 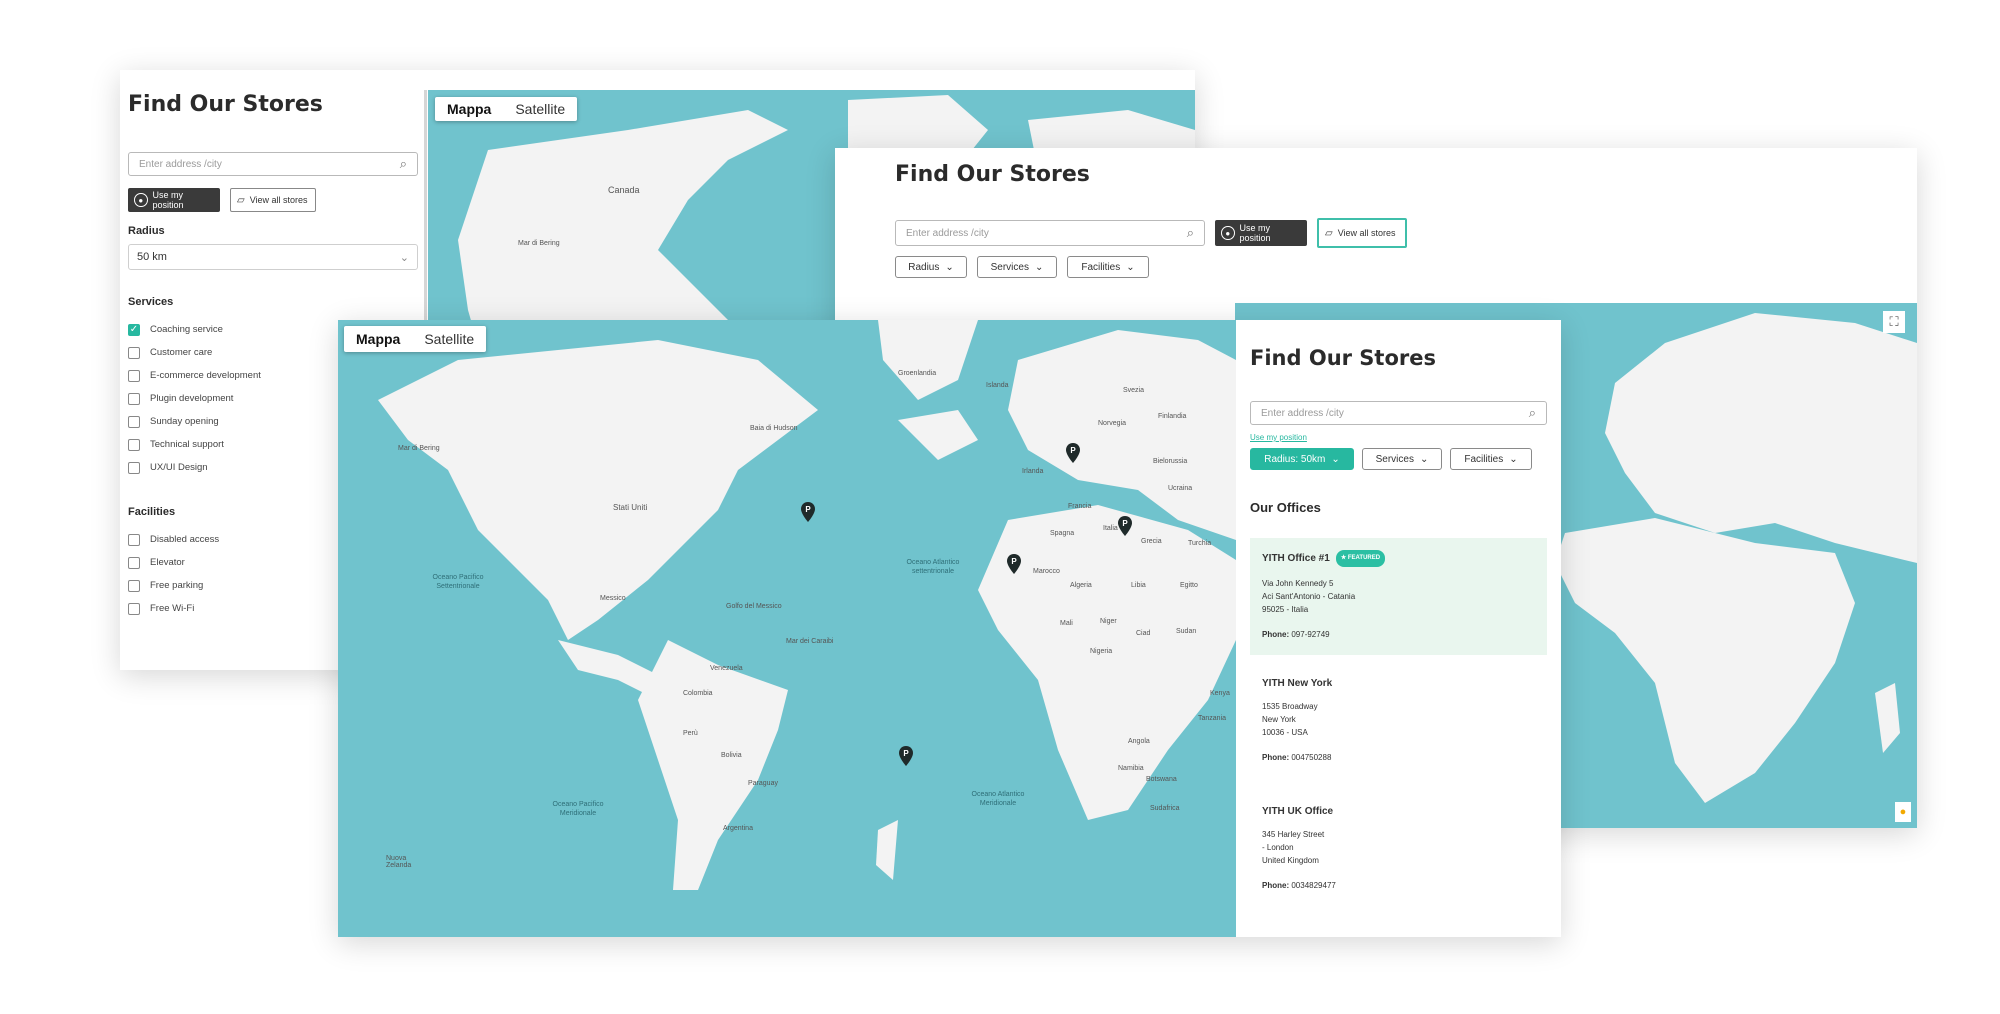 What do you see at coordinates (1285, 732) in the screenshot?
I see `office-address-line: 10036 - USA` at bounding box center [1285, 732].